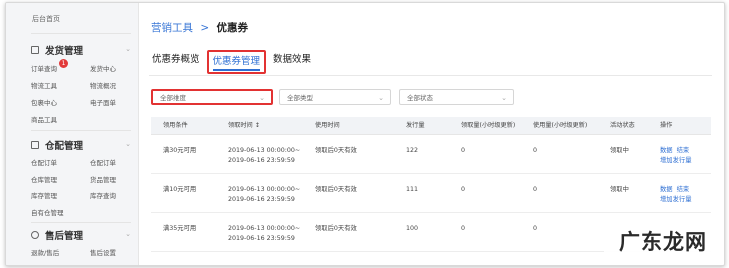 The image size is (729, 268). What do you see at coordinates (47, 212) in the screenshot?
I see `sidebar-item-own-warehouse: 自有仓管理` at bounding box center [47, 212].